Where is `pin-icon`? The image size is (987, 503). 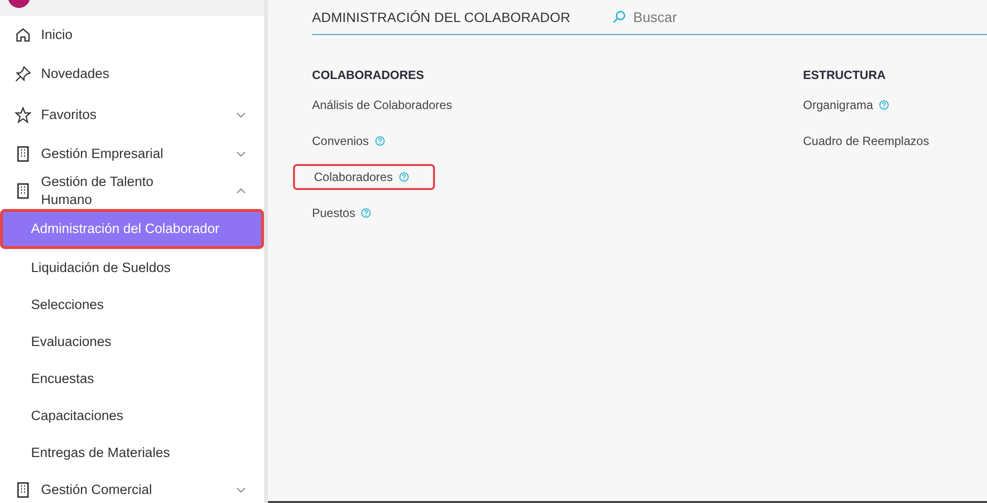 pin-icon is located at coordinates (23, 73).